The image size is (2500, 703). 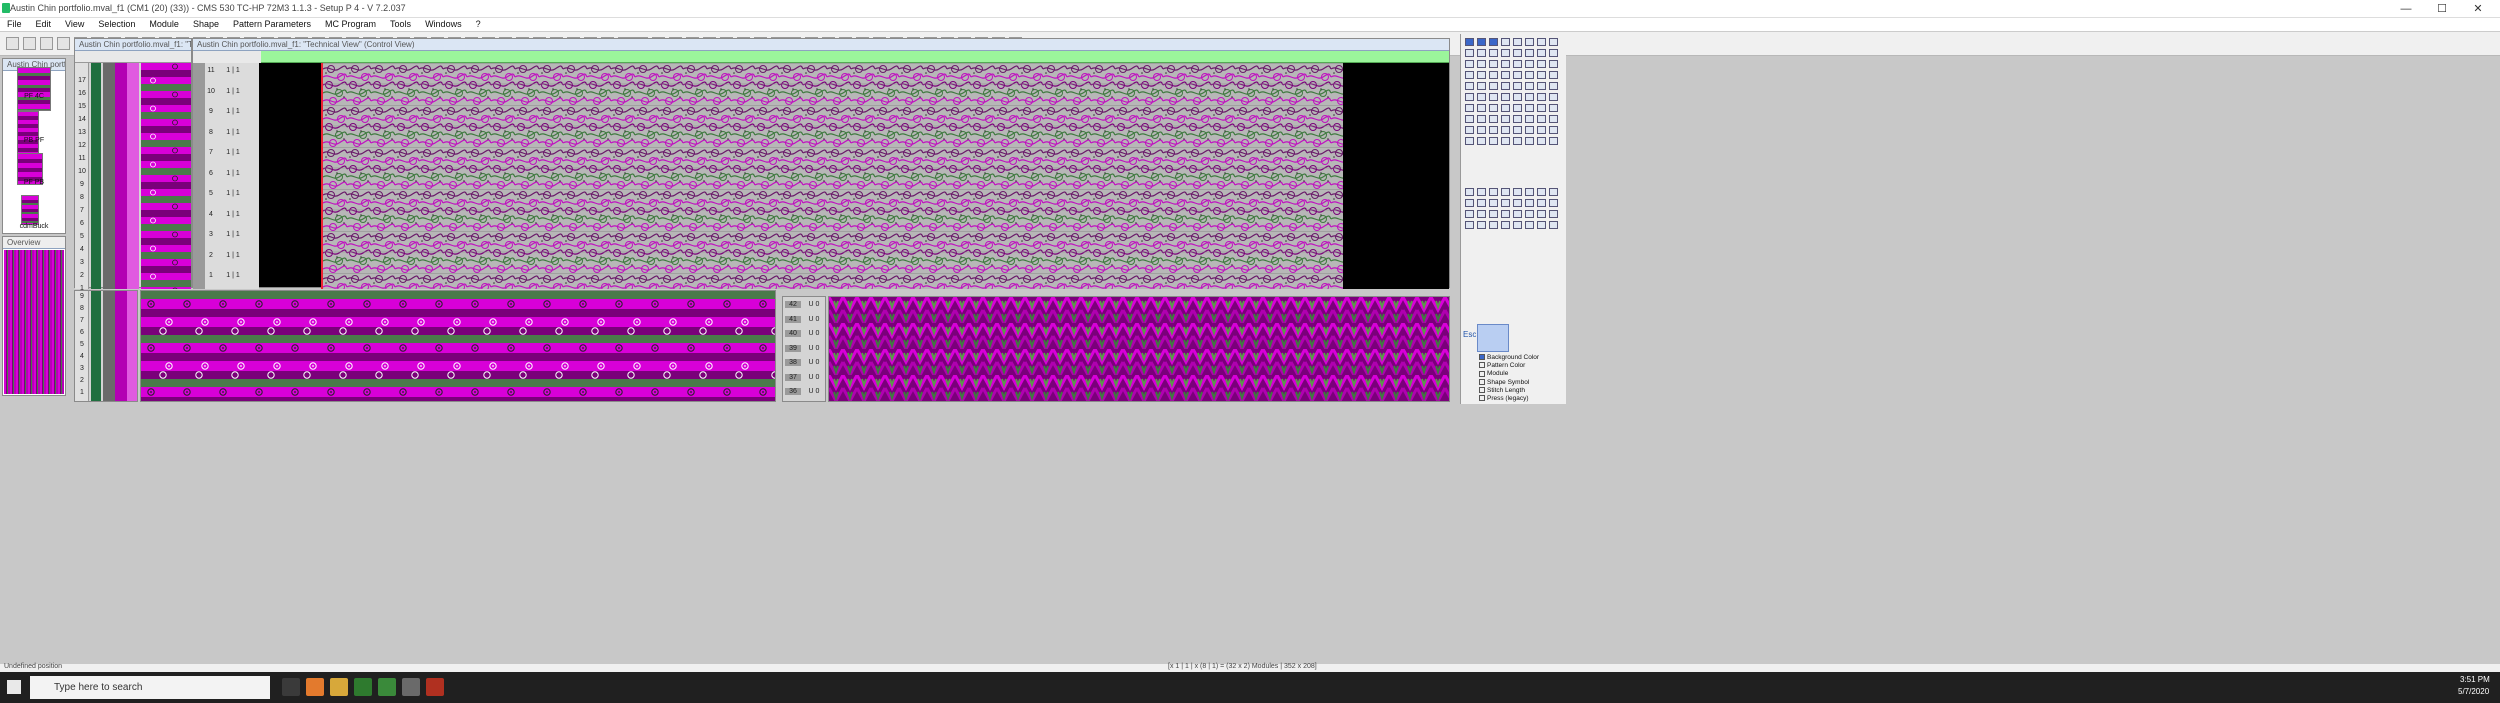 I want to click on thumbnail-pbpf, so click(x=28, y=133).